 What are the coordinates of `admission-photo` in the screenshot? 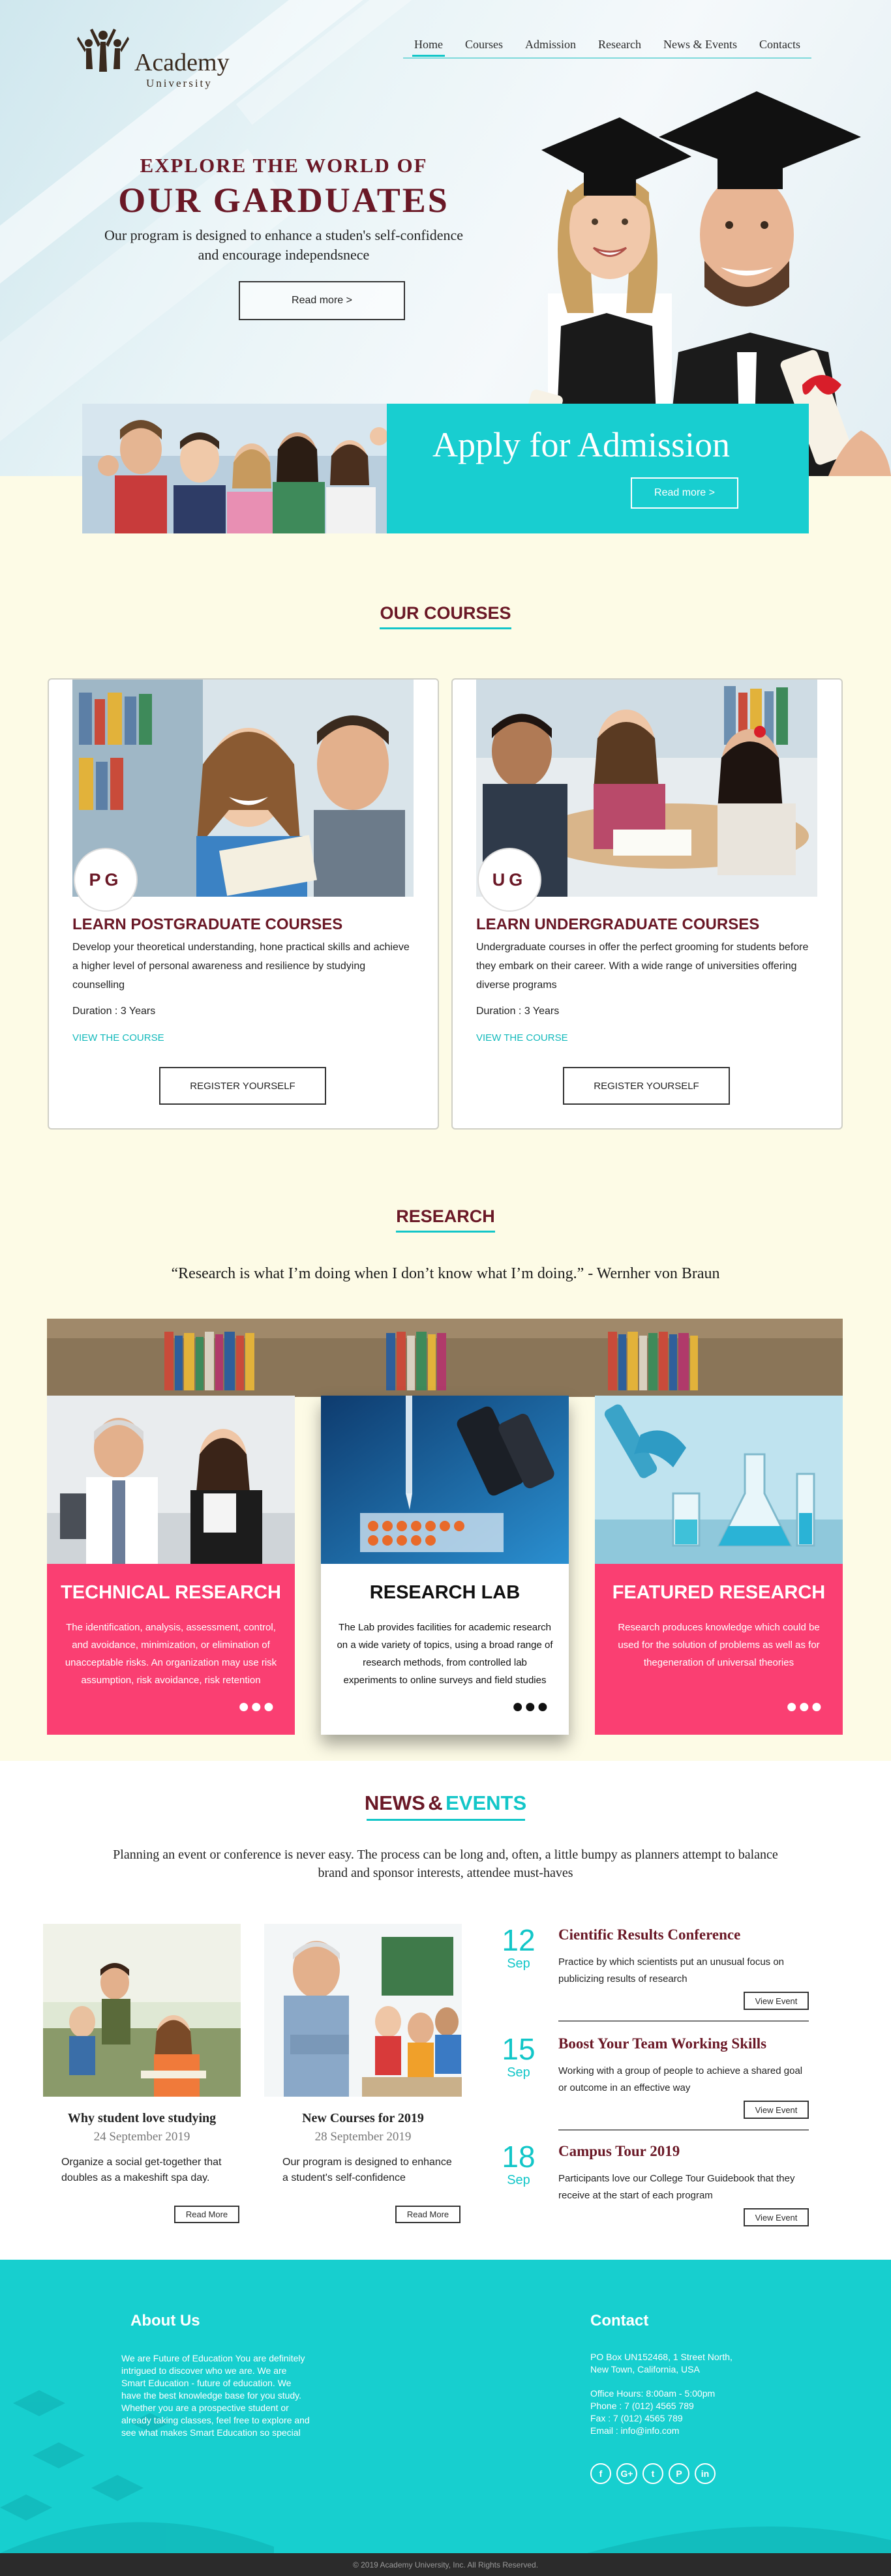 It's located at (234, 468).